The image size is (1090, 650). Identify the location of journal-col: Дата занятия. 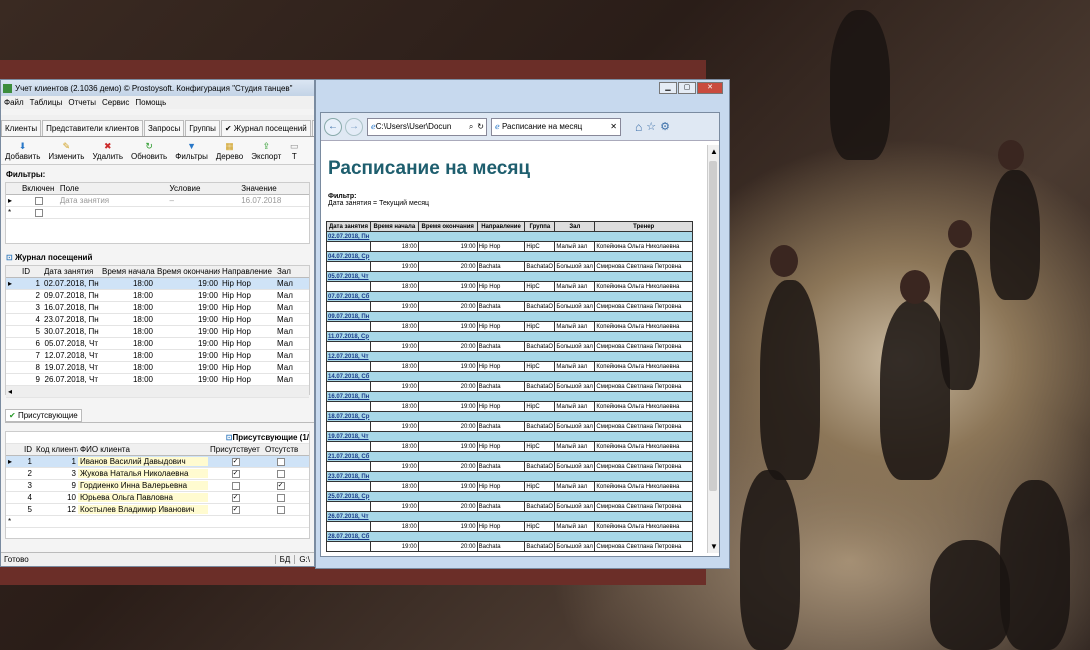
(71, 271).